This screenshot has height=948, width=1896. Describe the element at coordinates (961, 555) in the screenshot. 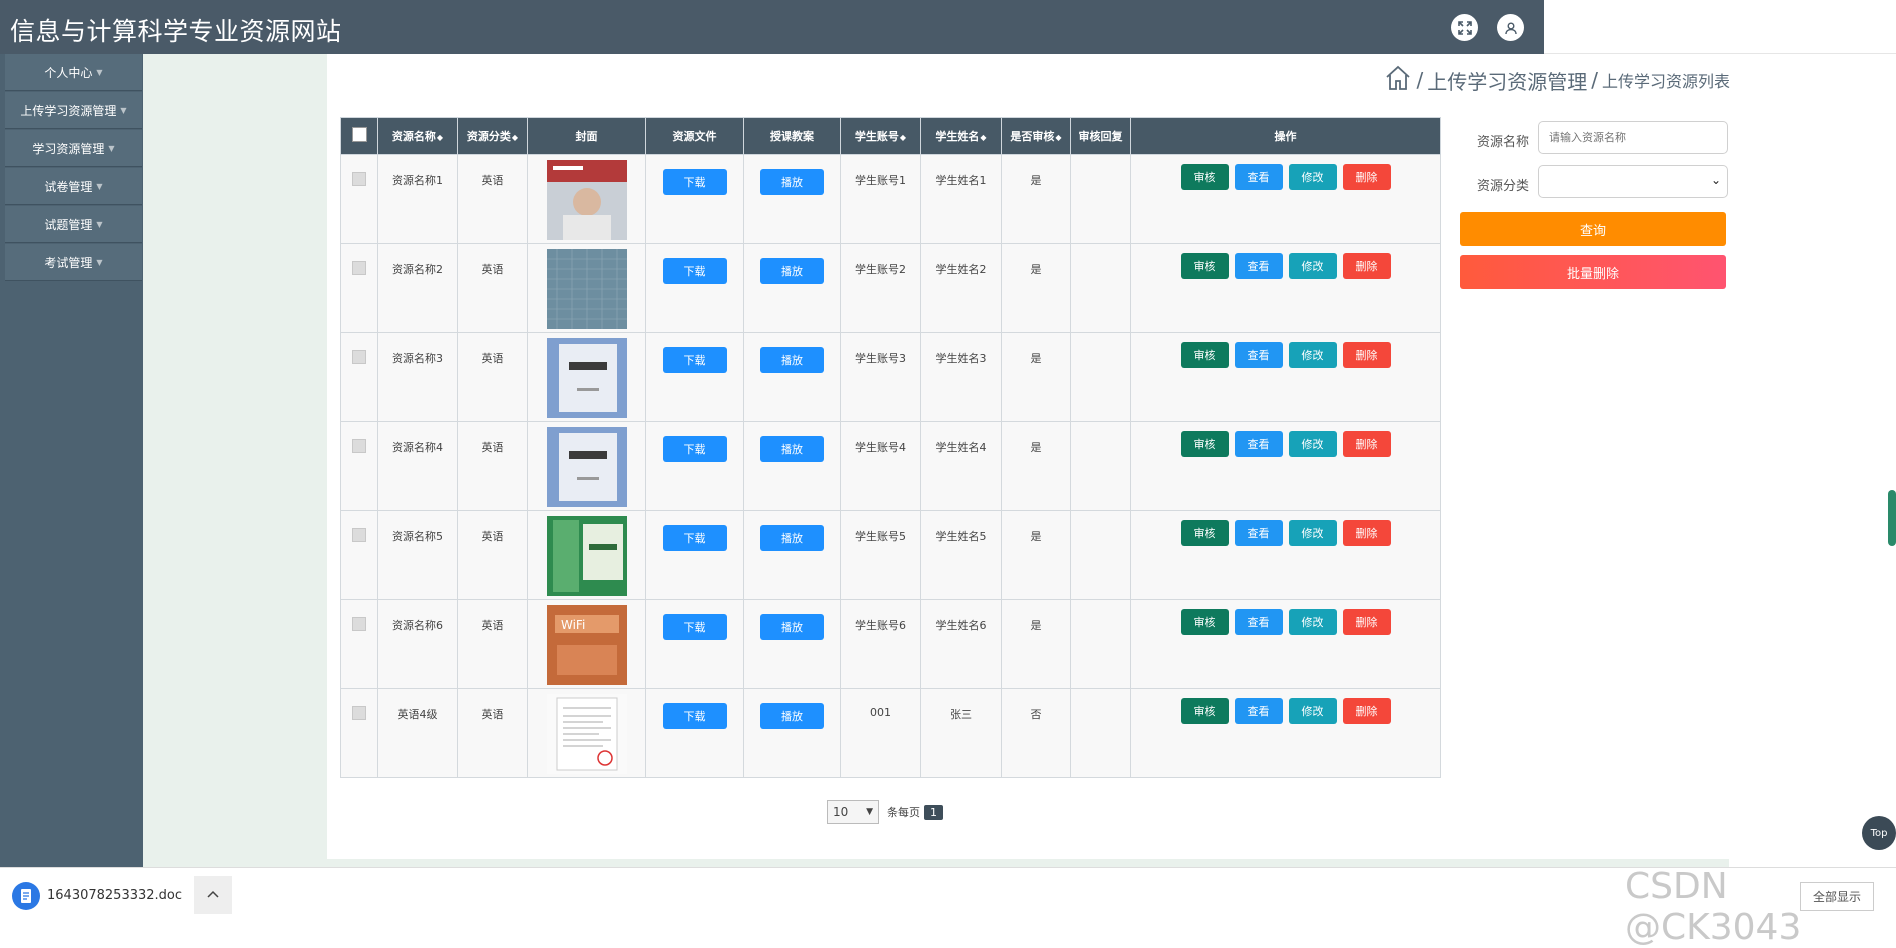

I see `cell-student: 学生姓名5` at that location.